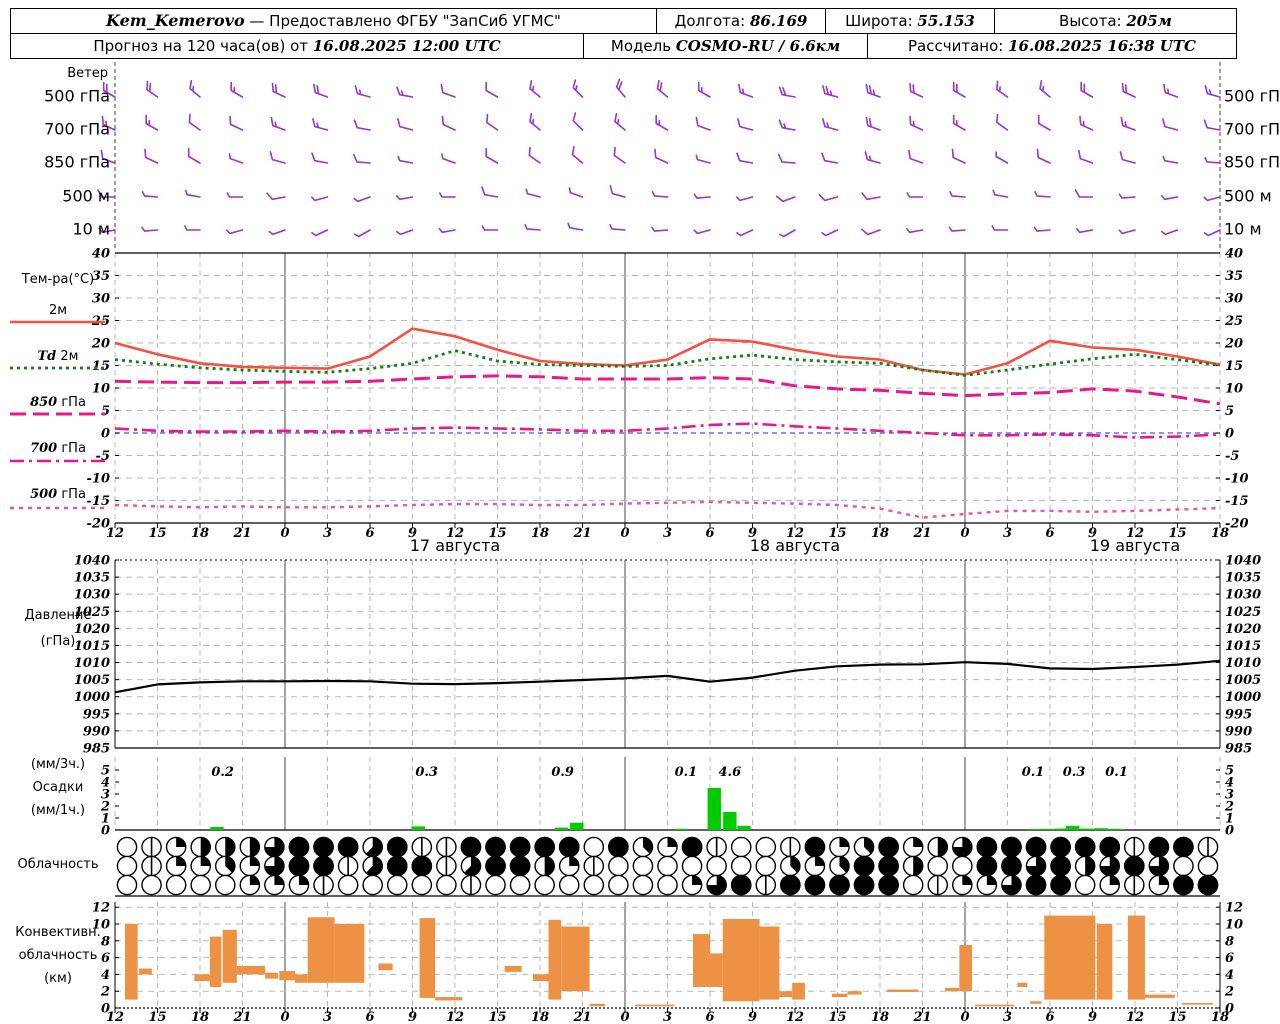 The width and height of the screenshot is (1280, 1024). Describe the element at coordinates (1243, 229) in the screenshot. I see `wind-level-label-right: 10 м` at that location.